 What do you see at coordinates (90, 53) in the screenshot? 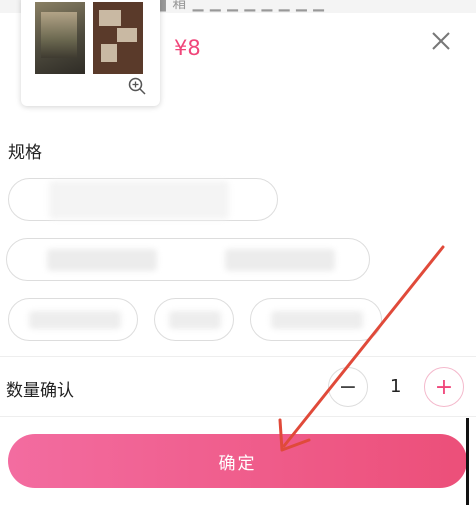
I see `product-thumbnail` at bounding box center [90, 53].